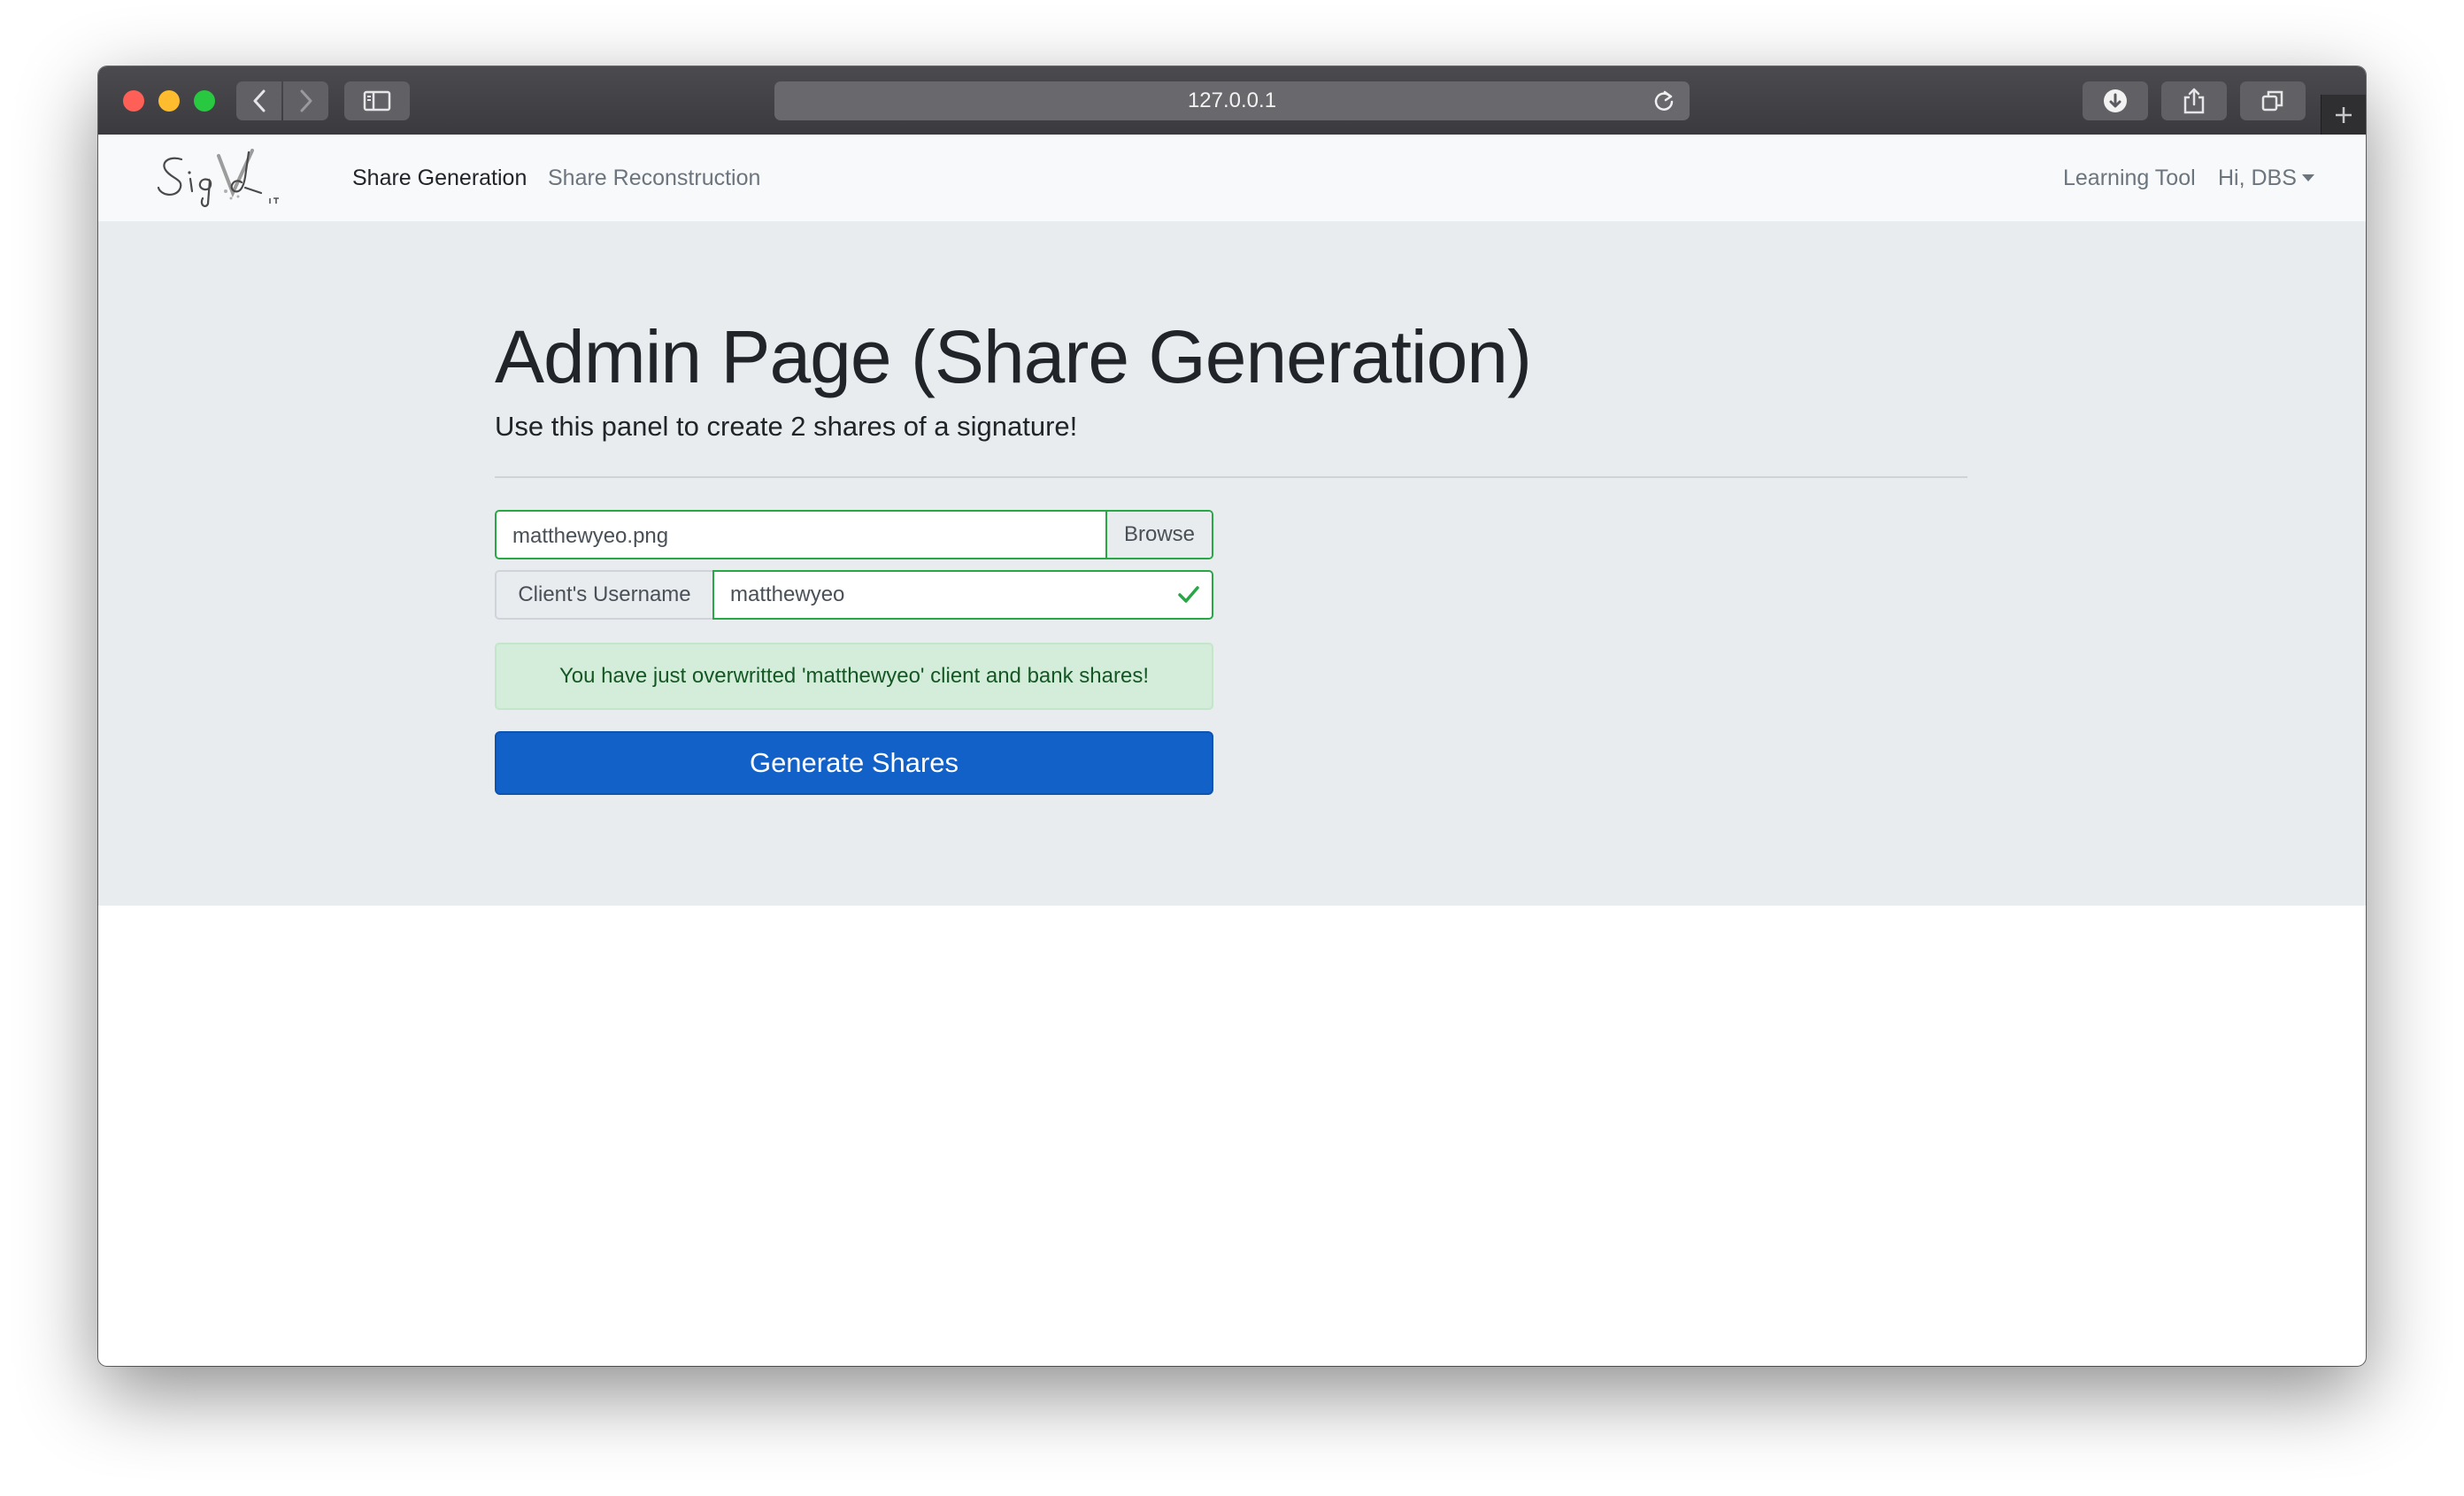 The height and width of the screenshot is (1496, 2464). I want to click on download-icon, so click(2115, 100).